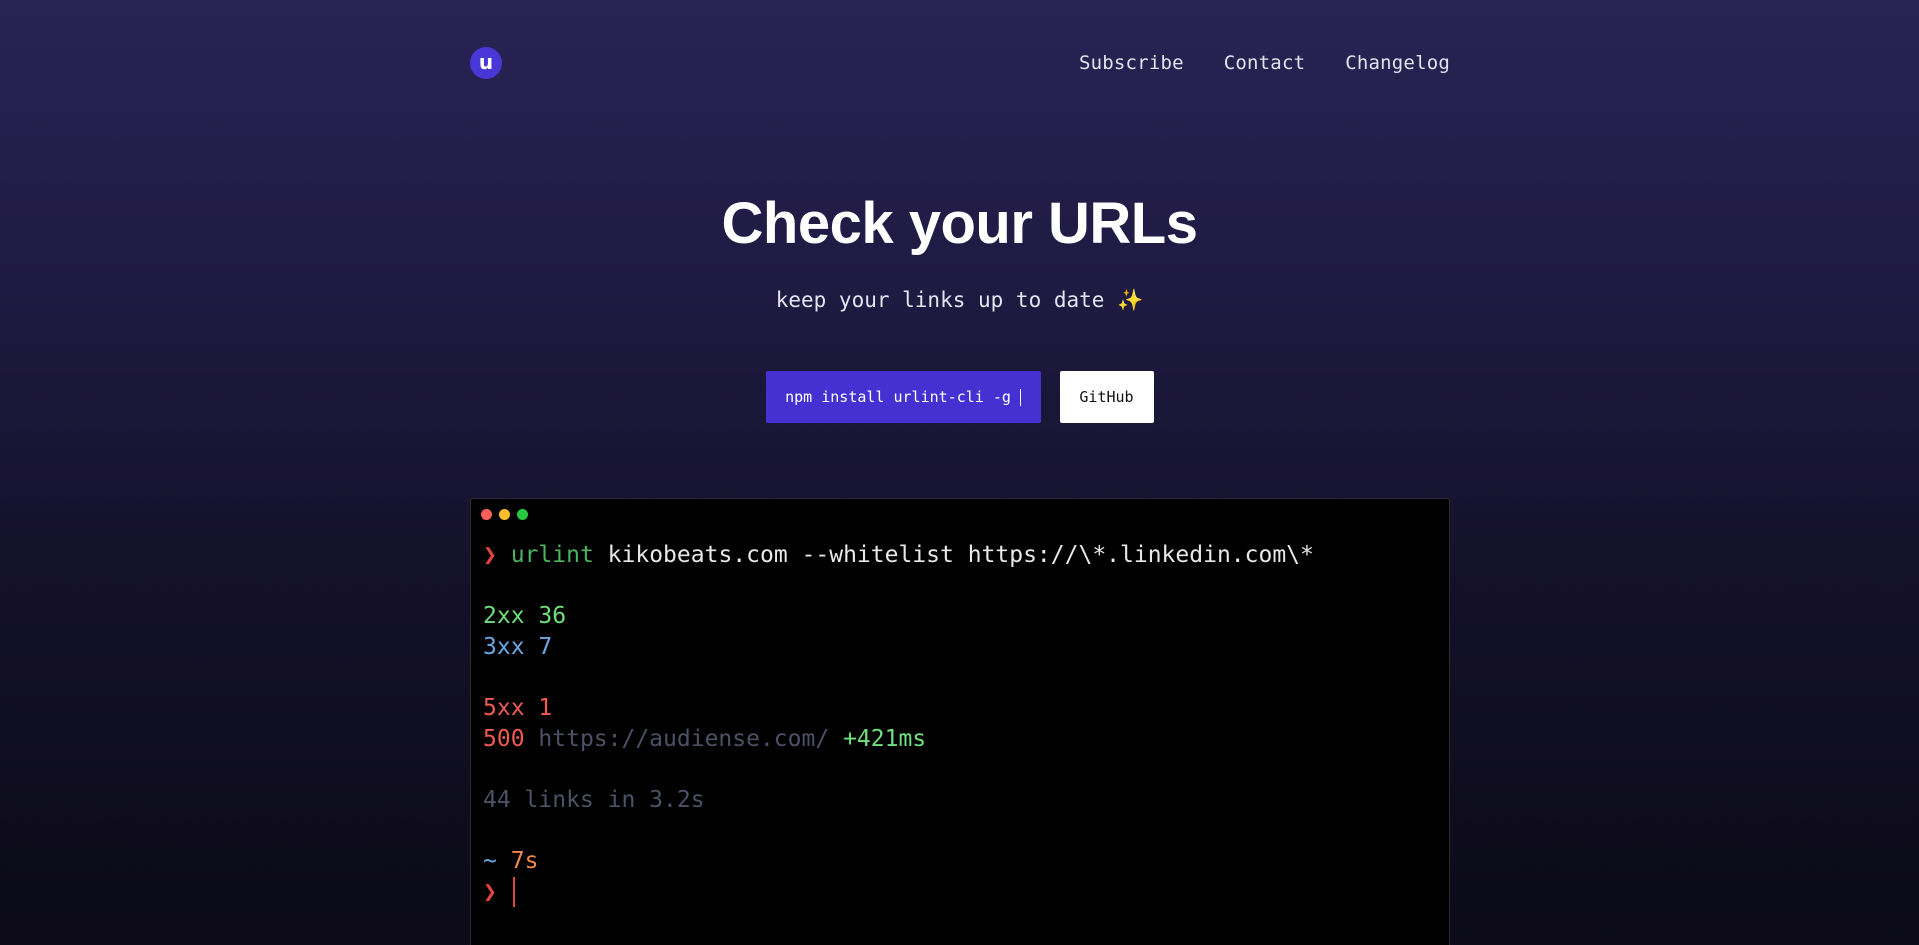  I want to click on top-navigation: u Subscribe Contact Changelog, so click(960, 63).